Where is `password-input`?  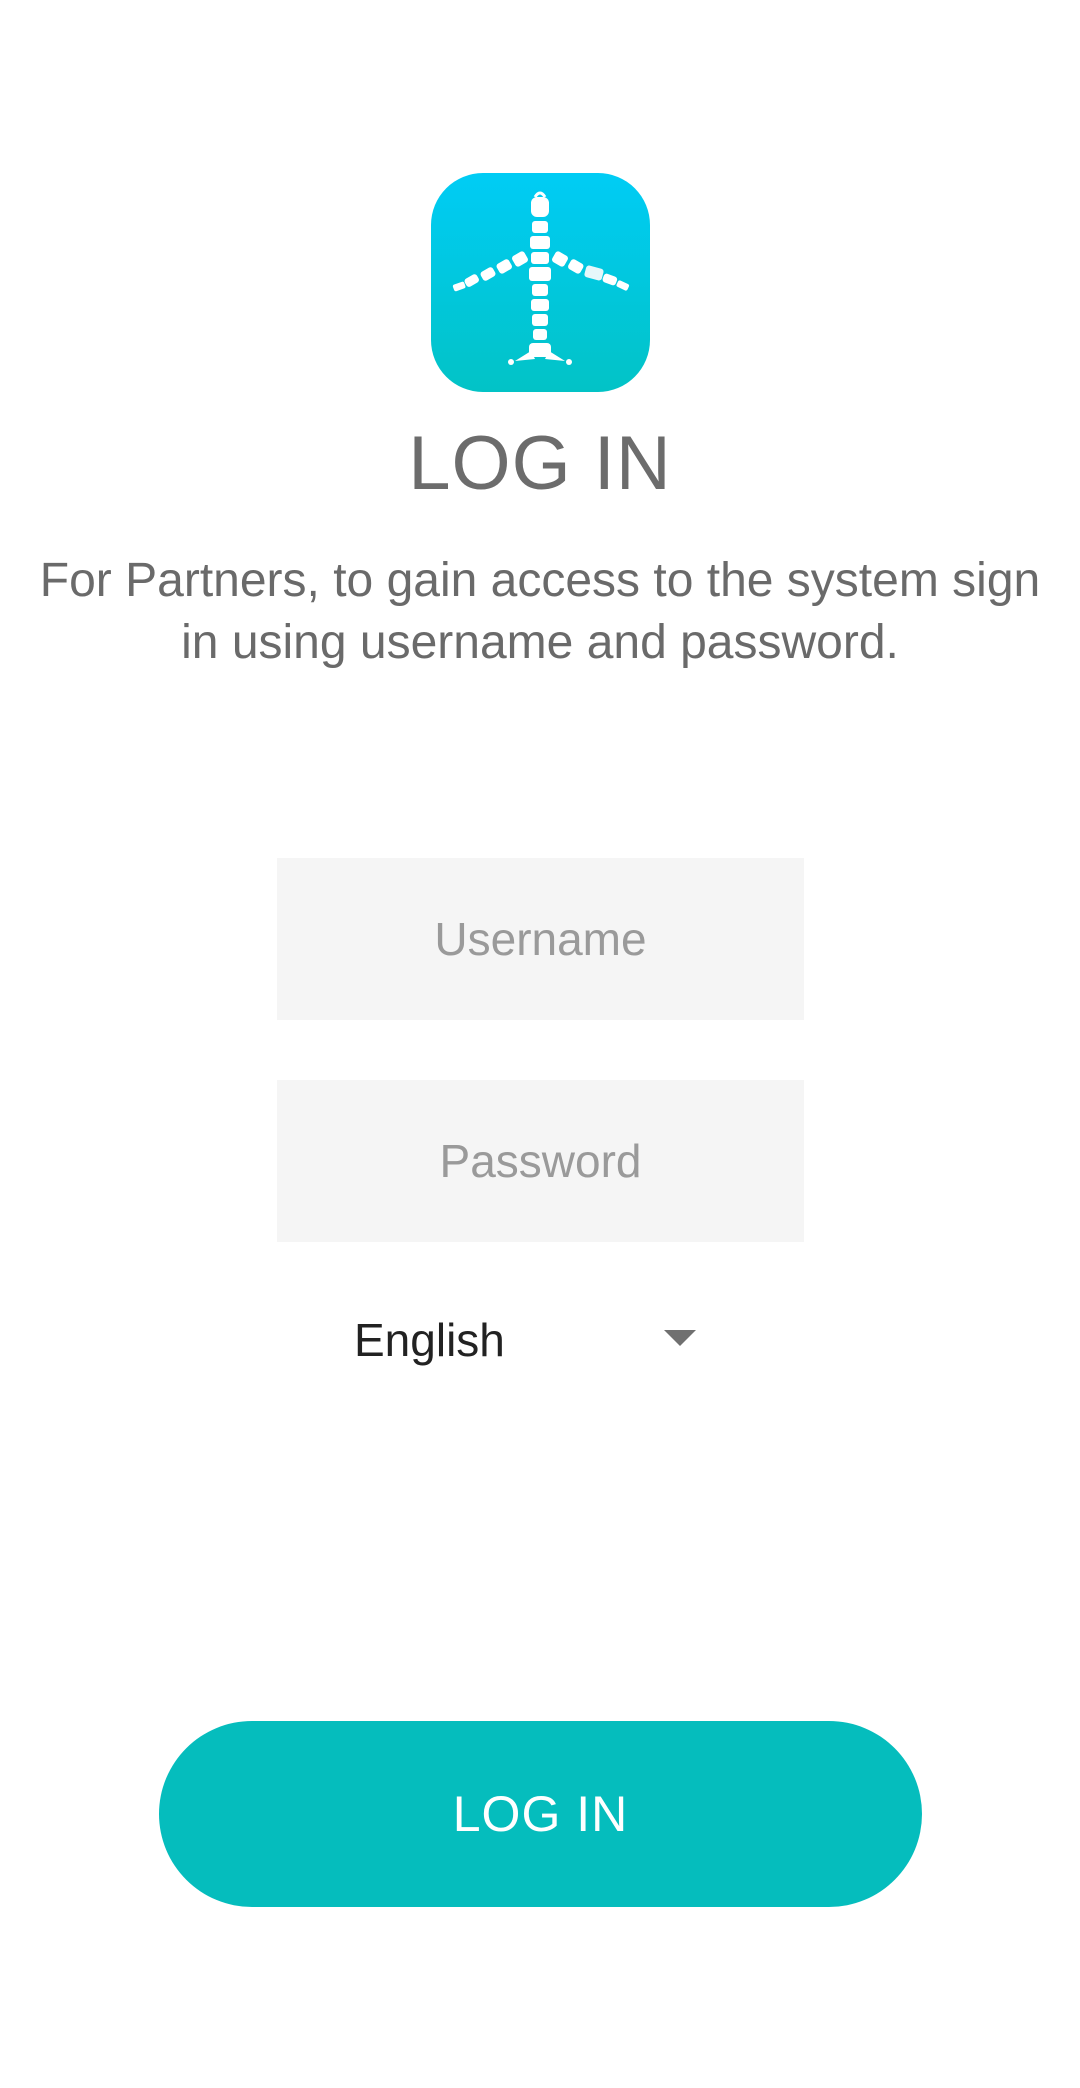 password-input is located at coordinates (540, 1161).